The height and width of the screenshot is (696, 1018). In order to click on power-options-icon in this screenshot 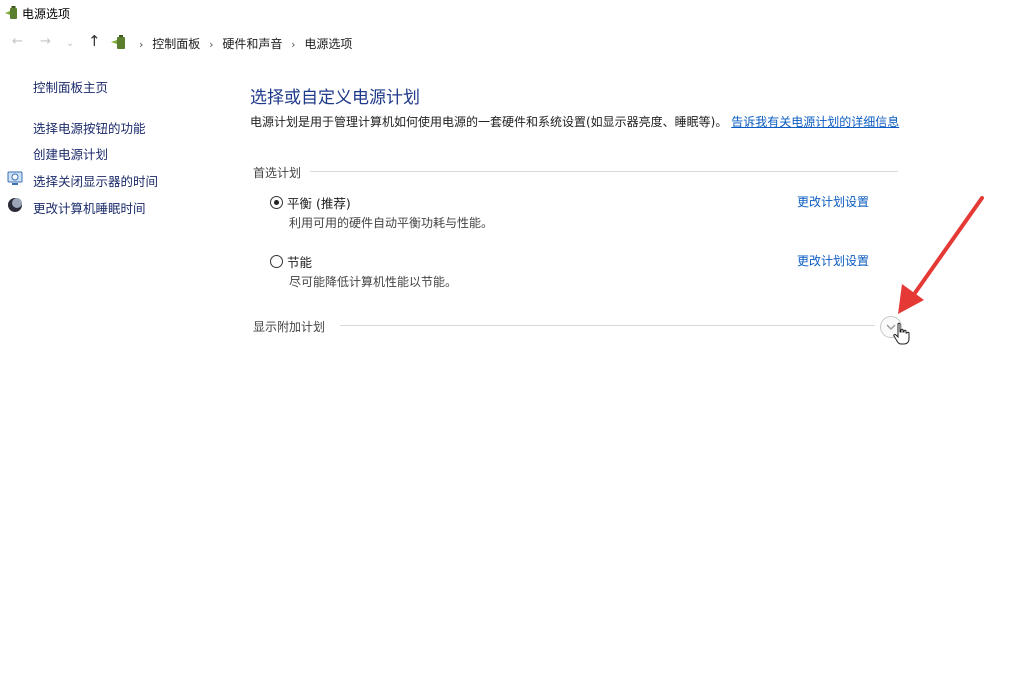, I will do `click(11, 12)`.